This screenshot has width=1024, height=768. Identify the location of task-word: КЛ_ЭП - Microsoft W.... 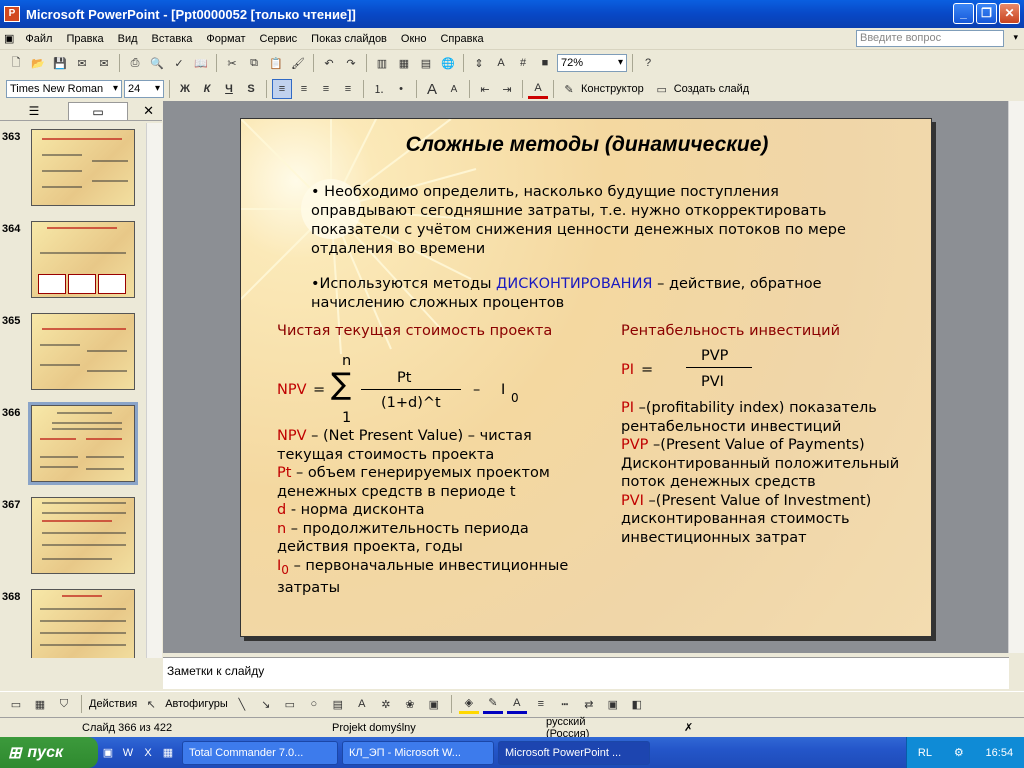
(418, 752).